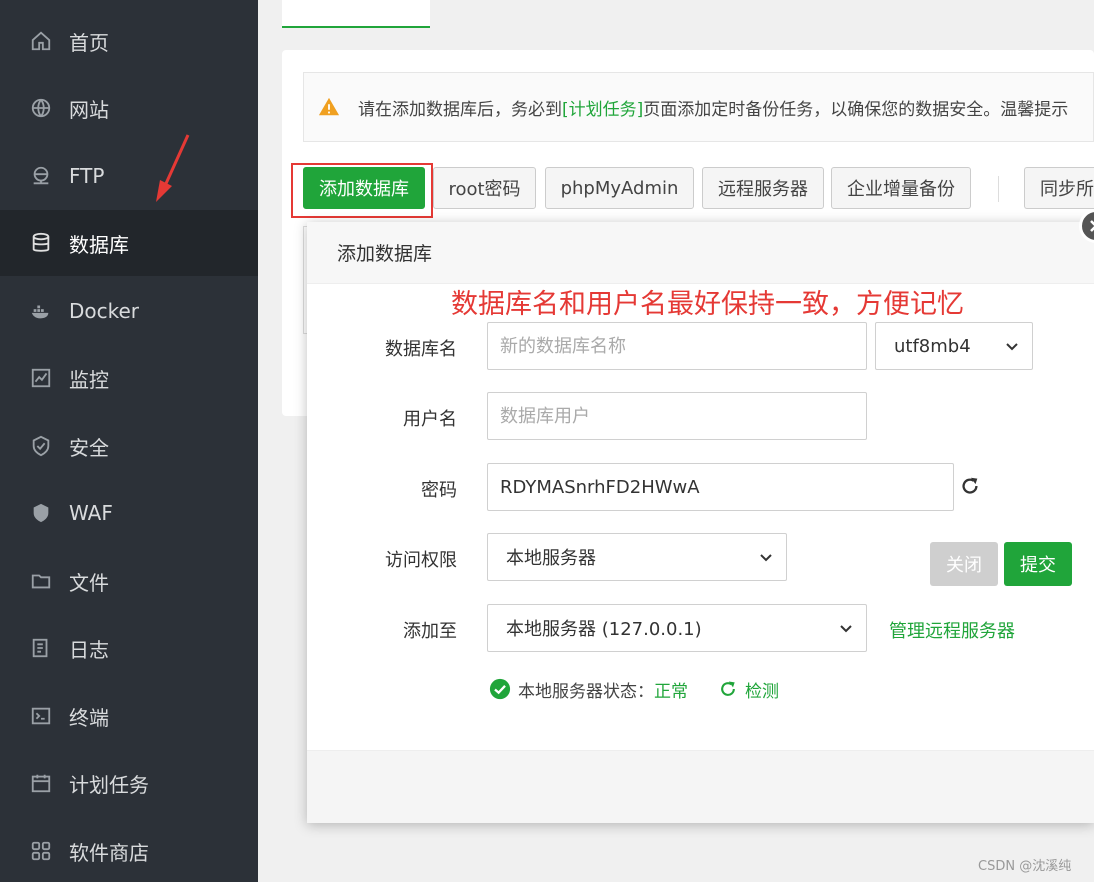 The height and width of the screenshot is (882, 1094). I want to click on db-name-input, so click(683, 346).